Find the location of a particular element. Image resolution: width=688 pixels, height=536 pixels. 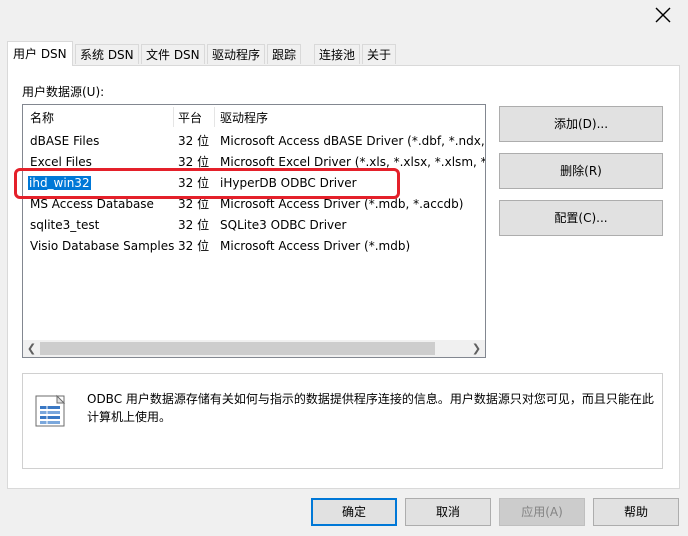

row-name: Visio Database Samples is located at coordinates (102, 246).